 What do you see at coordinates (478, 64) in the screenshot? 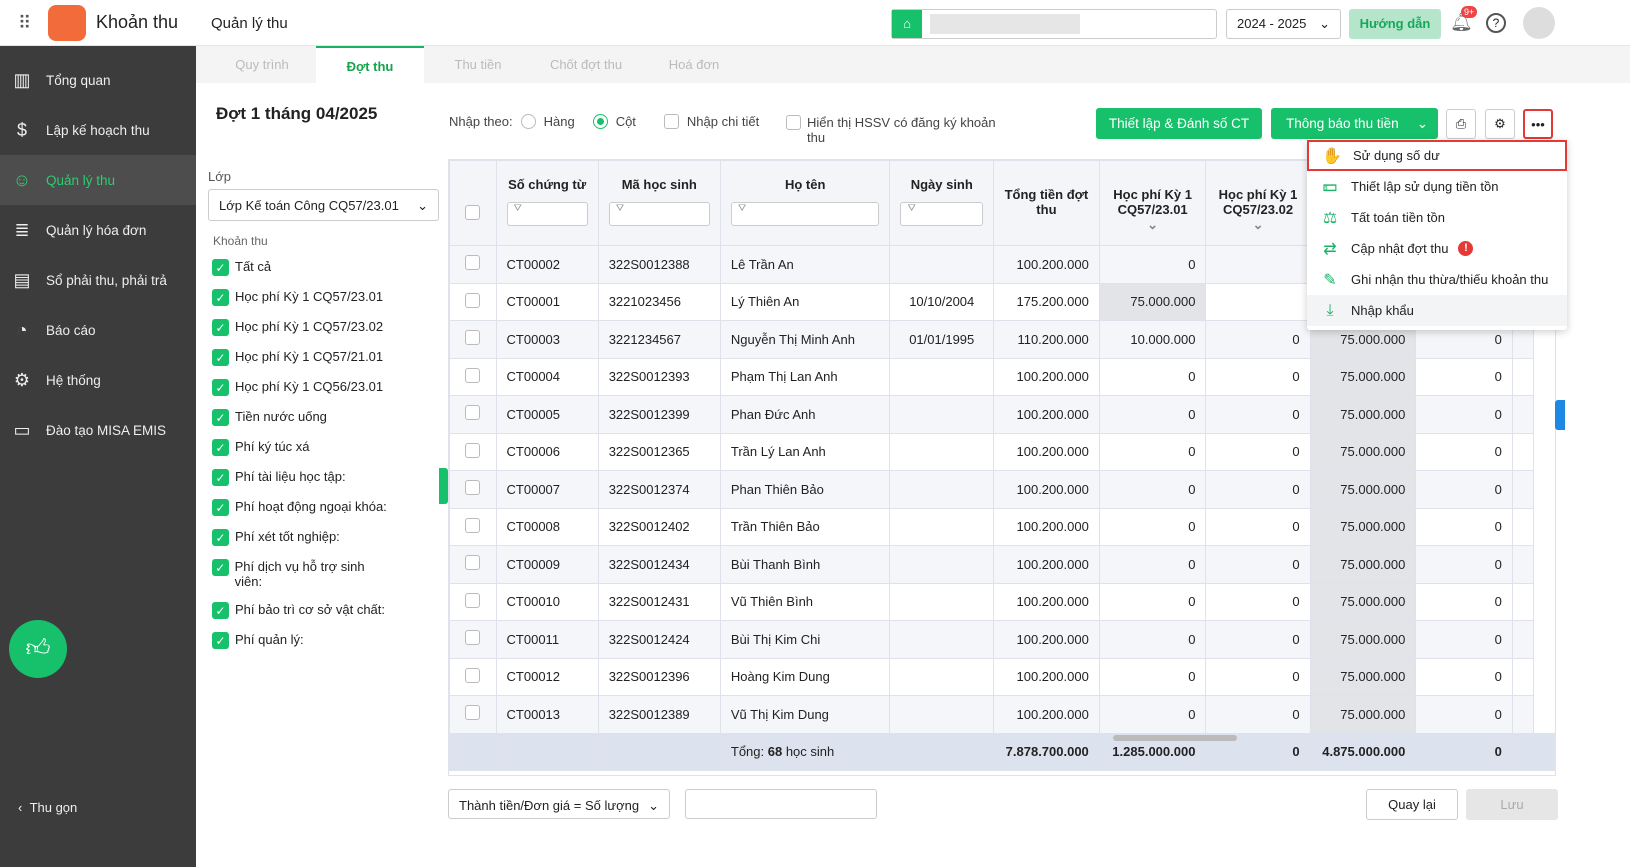
I see `tab: Thu tiền` at bounding box center [478, 64].